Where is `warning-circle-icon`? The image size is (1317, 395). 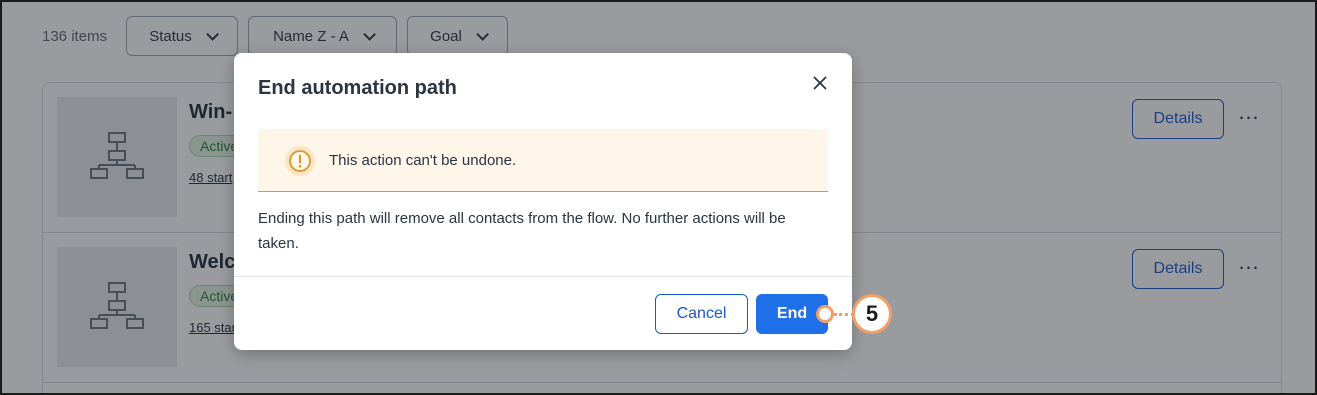
warning-circle-icon is located at coordinates (300, 161).